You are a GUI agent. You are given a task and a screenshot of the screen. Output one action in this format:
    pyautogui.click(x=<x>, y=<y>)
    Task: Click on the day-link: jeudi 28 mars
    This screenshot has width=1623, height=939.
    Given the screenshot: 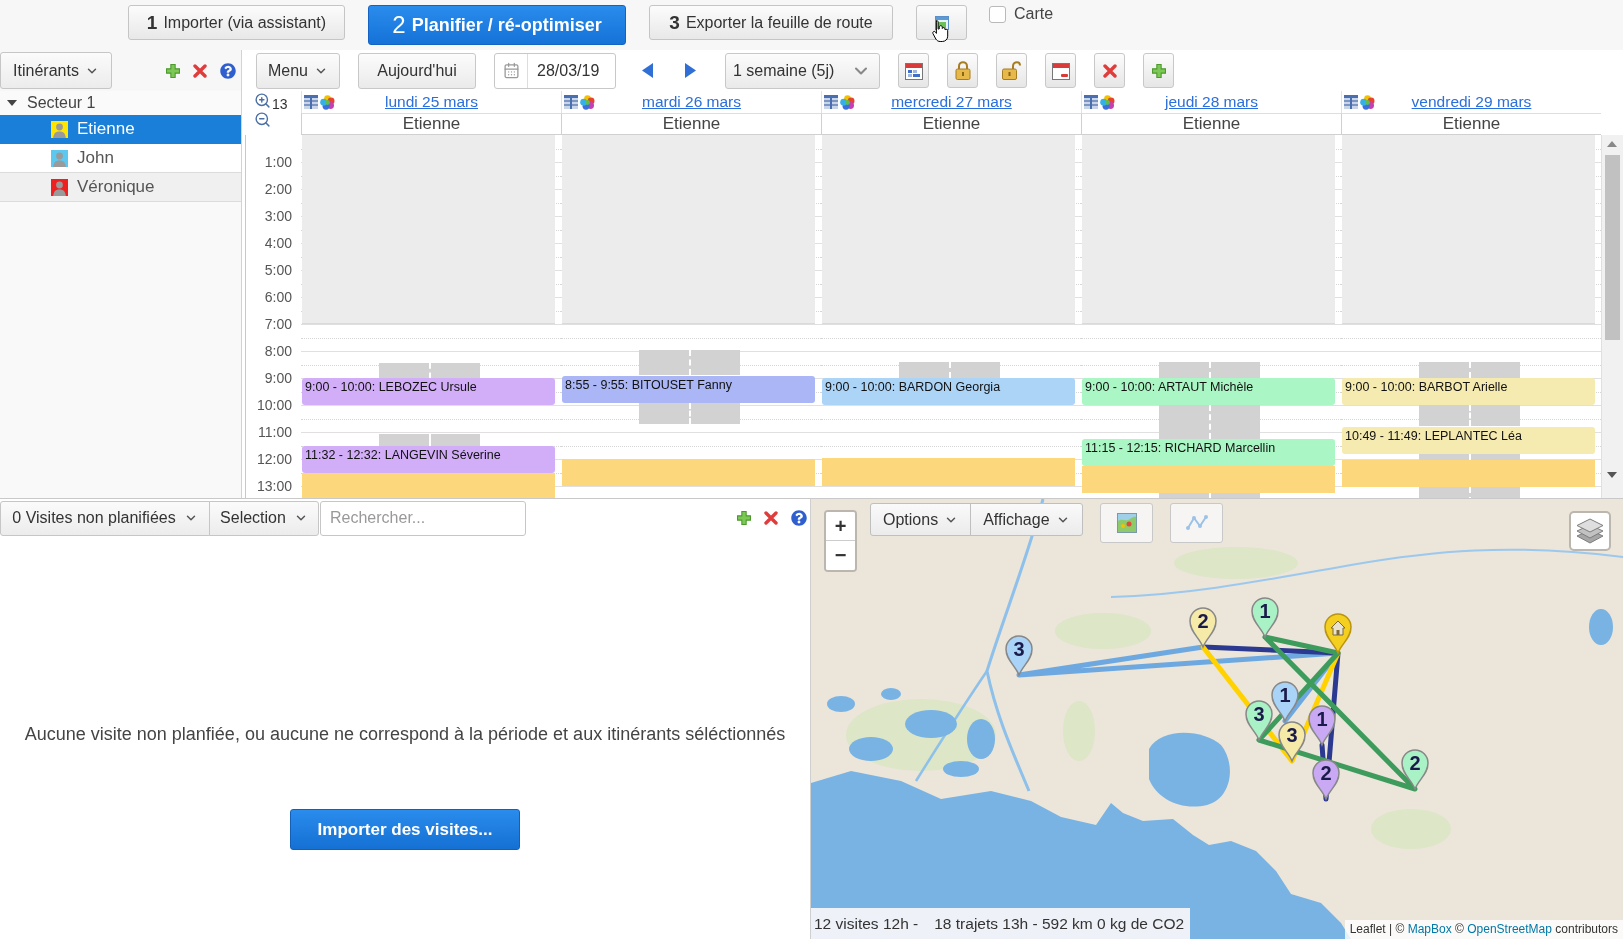 What is the action you would take?
    pyautogui.click(x=1211, y=102)
    